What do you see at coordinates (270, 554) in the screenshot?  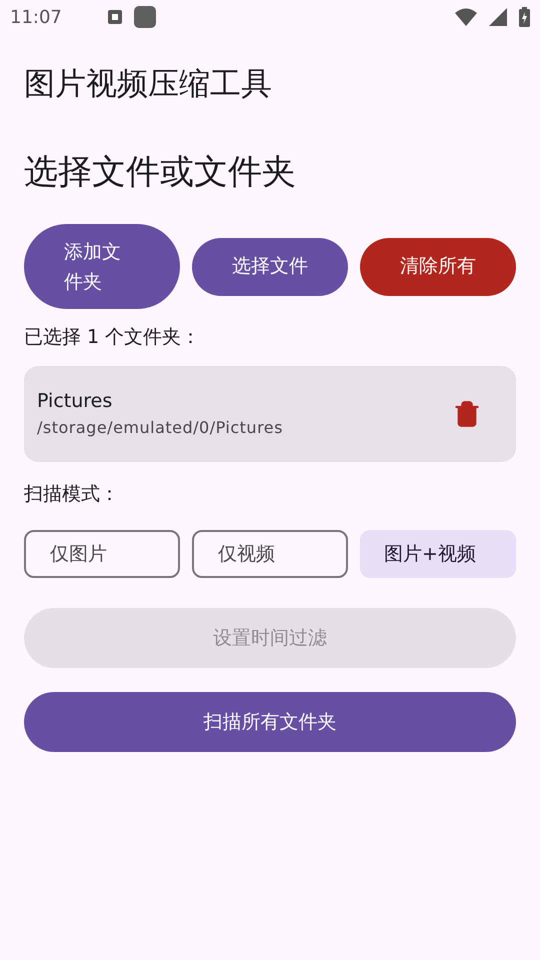 I see `scan-mode-chip: 仅视频` at bounding box center [270, 554].